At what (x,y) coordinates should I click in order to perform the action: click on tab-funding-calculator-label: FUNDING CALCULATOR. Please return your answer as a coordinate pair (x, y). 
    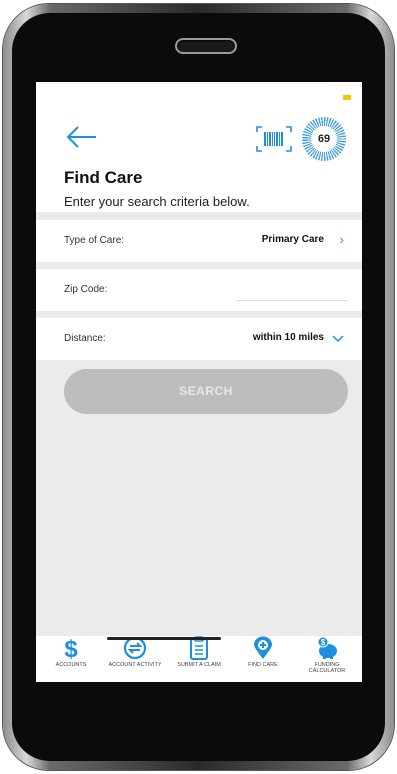
    Looking at the image, I should click on (327, 668).